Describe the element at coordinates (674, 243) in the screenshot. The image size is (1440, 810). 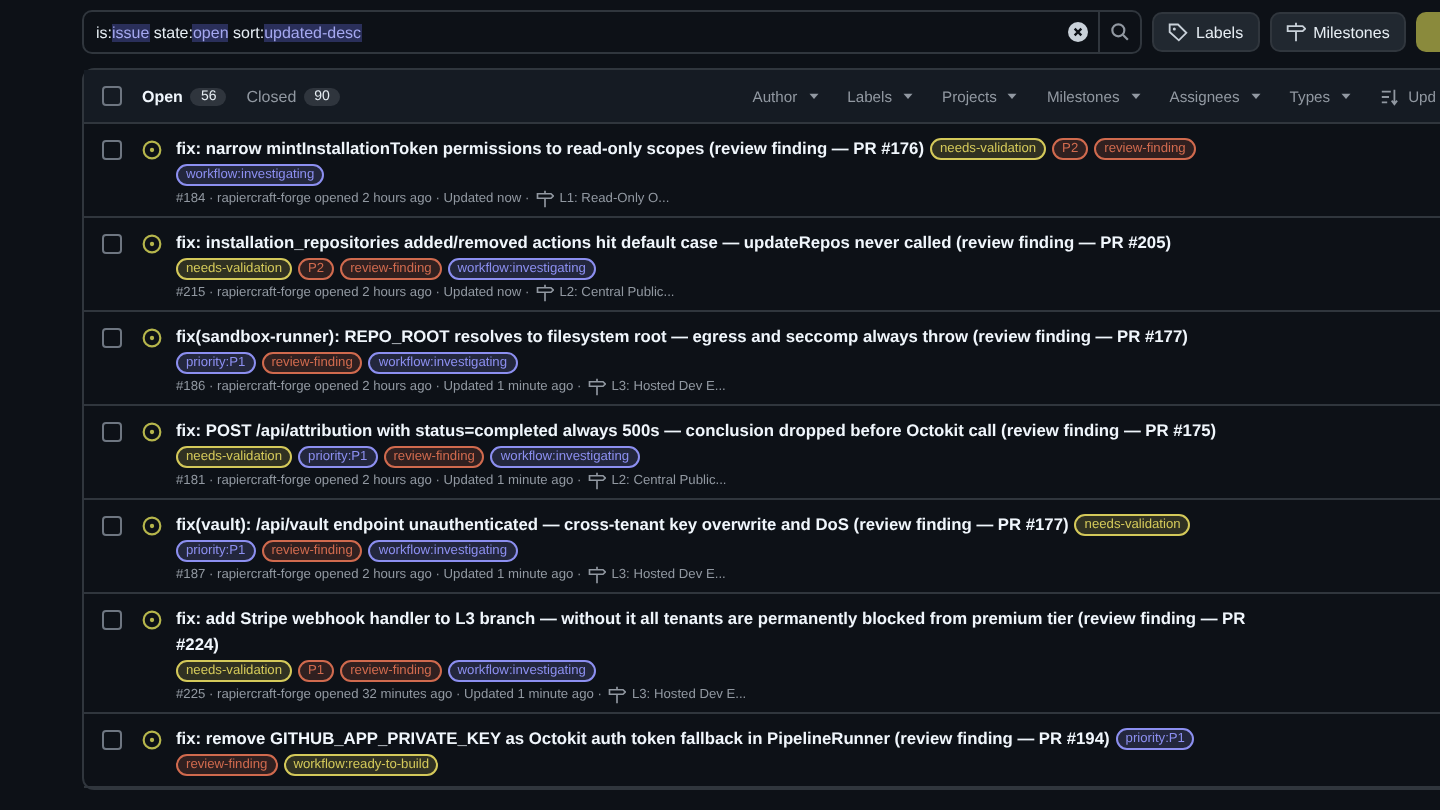
I see `issue-title-link: fix: installation_repositories added/removed actions hit default case — updateRepos never called (review finding — PR #205)` at that location.